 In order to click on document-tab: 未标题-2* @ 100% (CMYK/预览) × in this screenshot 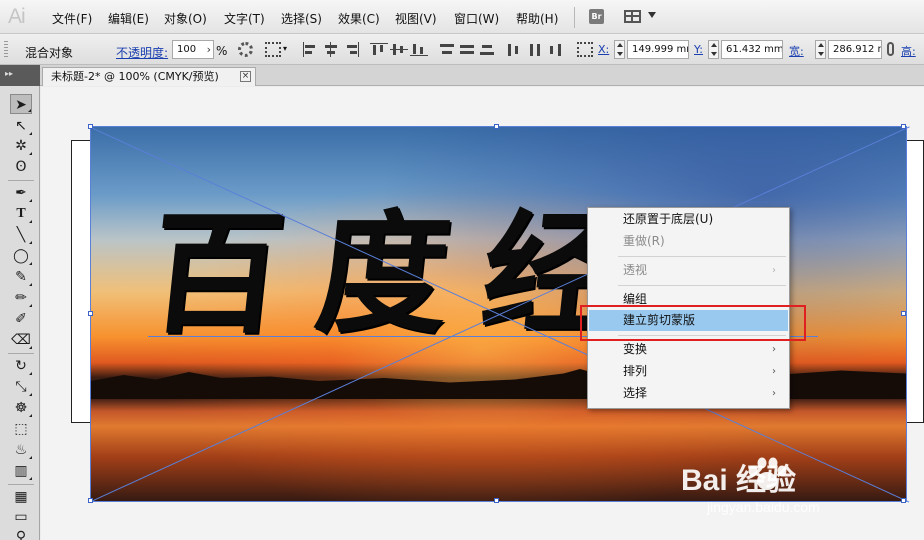, I will do `click(149, 76)`.